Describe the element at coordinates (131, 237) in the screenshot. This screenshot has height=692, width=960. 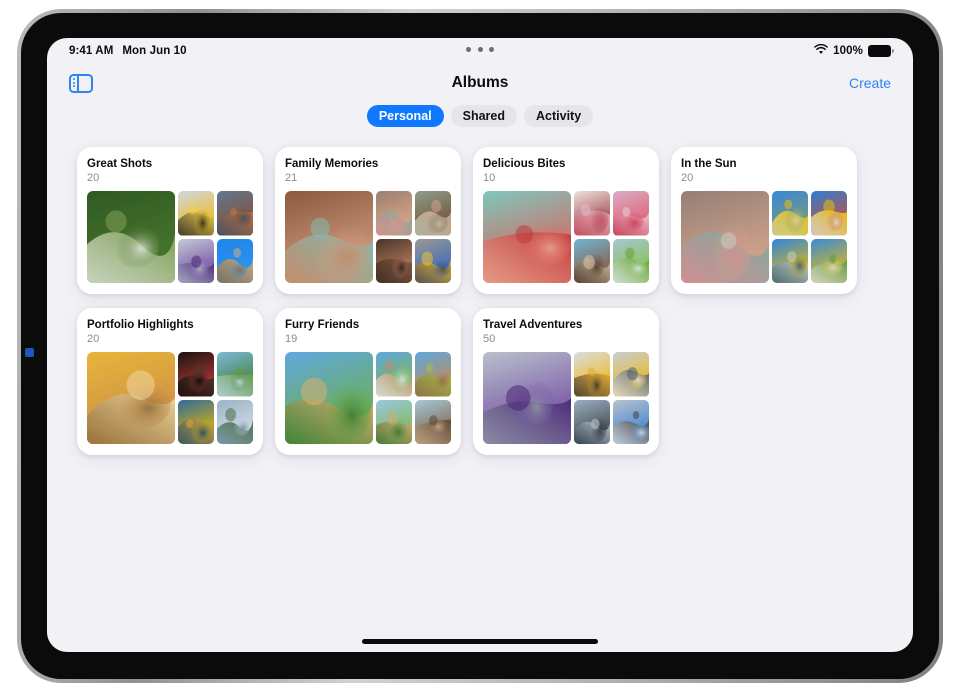
I see `woman-in-green-foliage-photo` at that location.